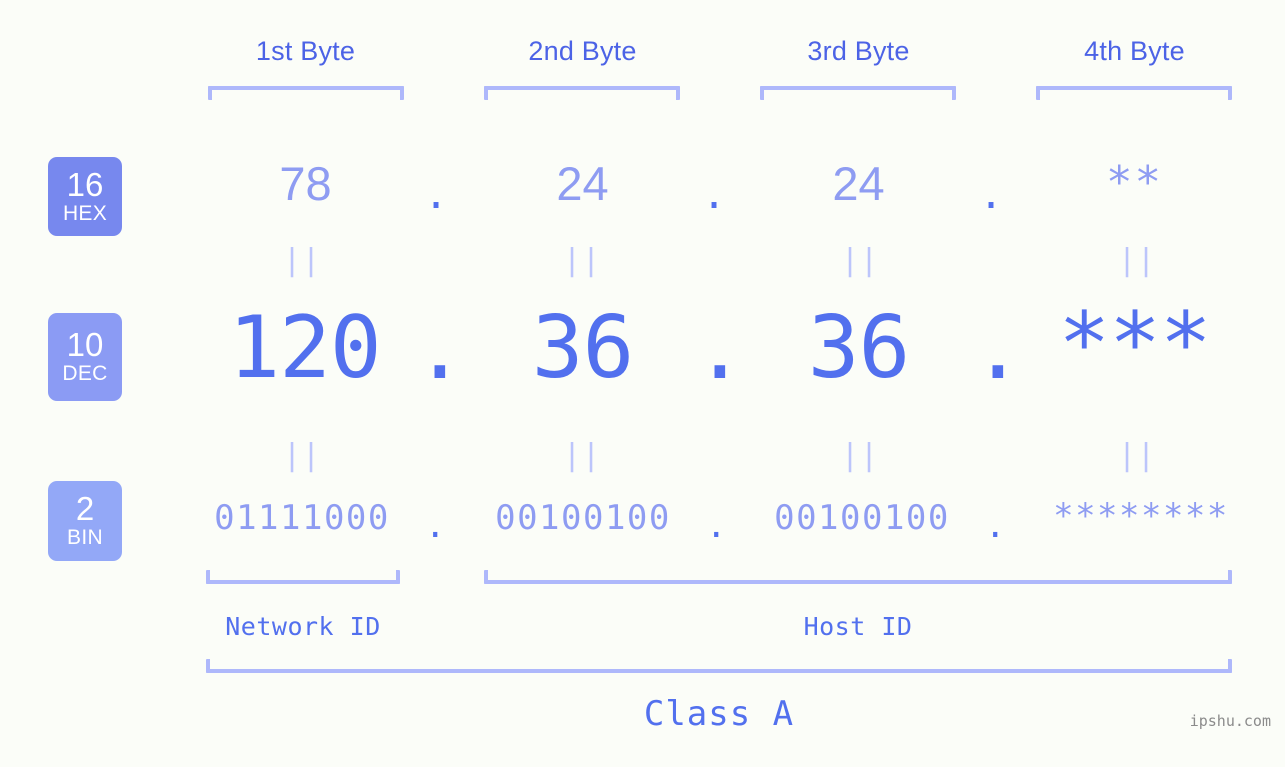 The image size is (1285, 767). Describe the element at coordinates (859, 348) in the screenshot. I see `dec-byte-3-value: 36` at that location.